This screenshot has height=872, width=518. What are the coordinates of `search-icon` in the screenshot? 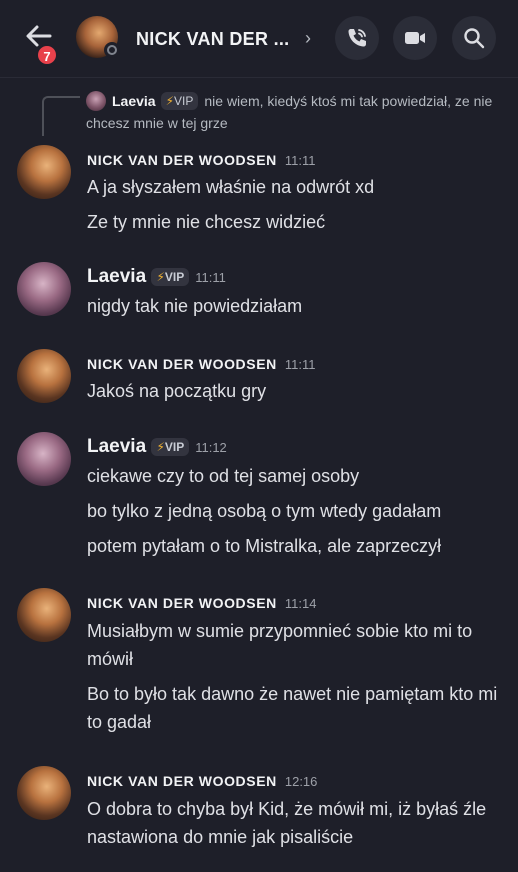 It's located at (474, 38).